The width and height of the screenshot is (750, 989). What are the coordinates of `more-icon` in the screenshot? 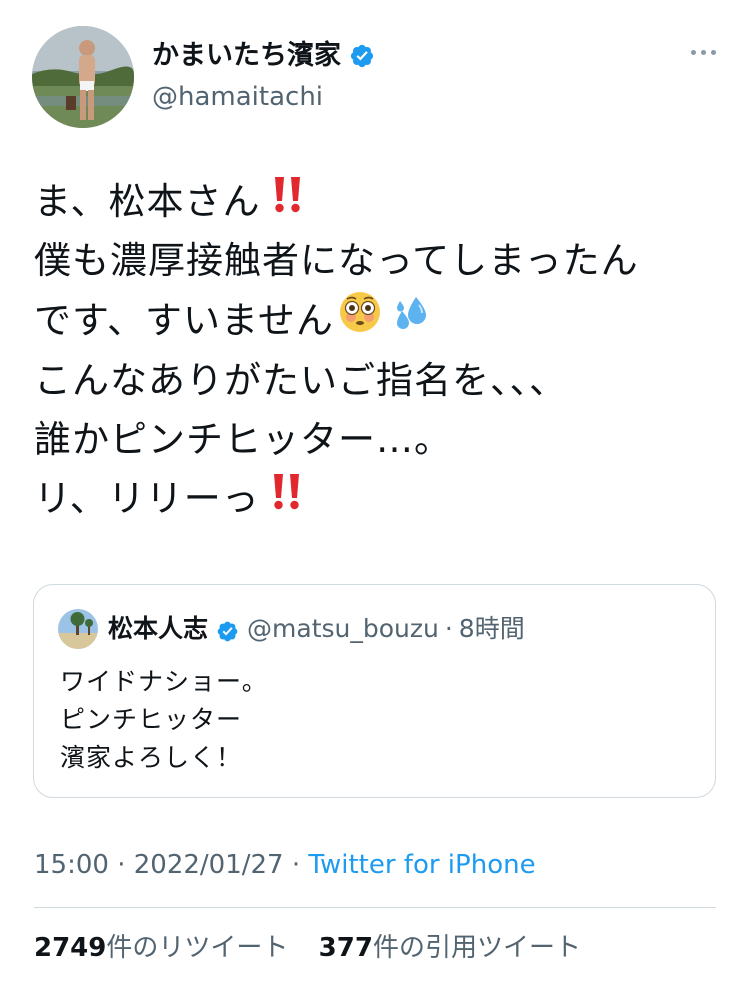 It's located at (703, 52).